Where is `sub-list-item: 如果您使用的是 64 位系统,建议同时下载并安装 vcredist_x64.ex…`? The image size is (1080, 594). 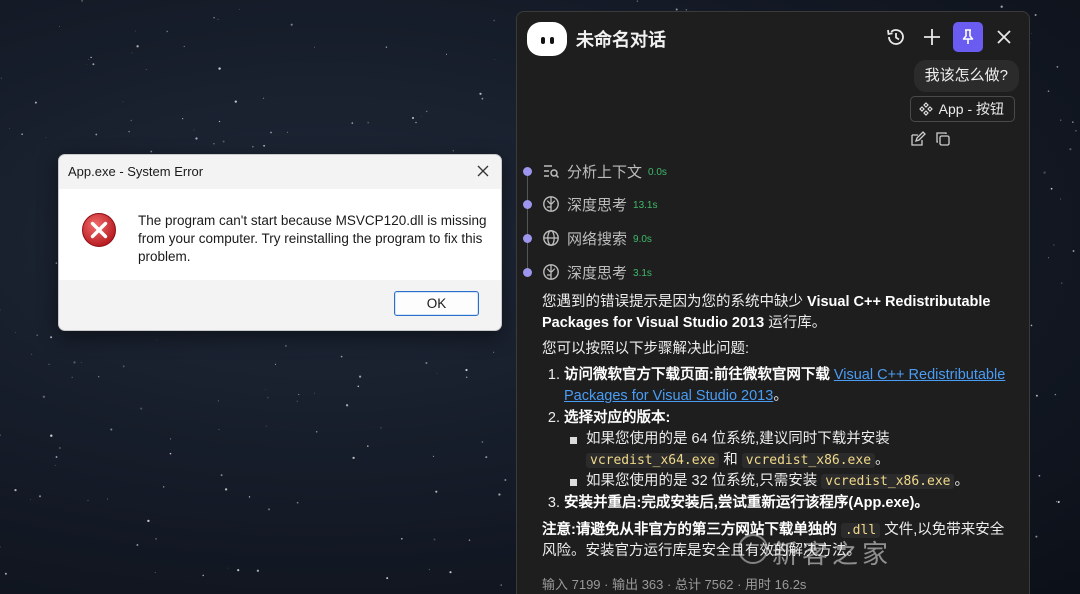 sub-list-item: 如果您使用的是 64 位系统,建议同时下载并安装 vcredist_x64.ex… is located at coordinates (790, 450).